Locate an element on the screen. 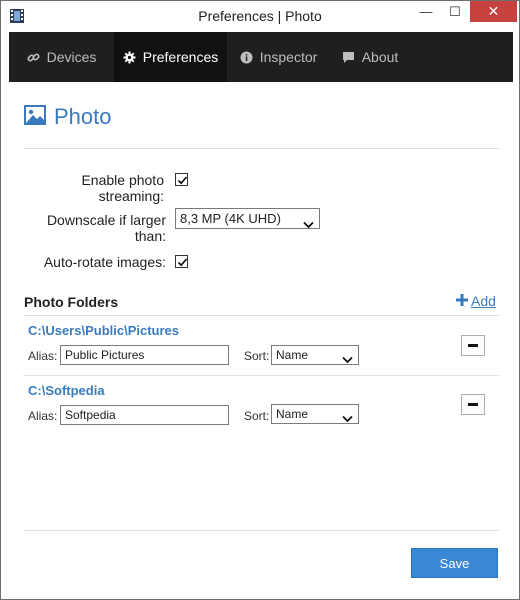 This screenshot has height=600, width=520. section-divider is located at coordinates (261, 148).